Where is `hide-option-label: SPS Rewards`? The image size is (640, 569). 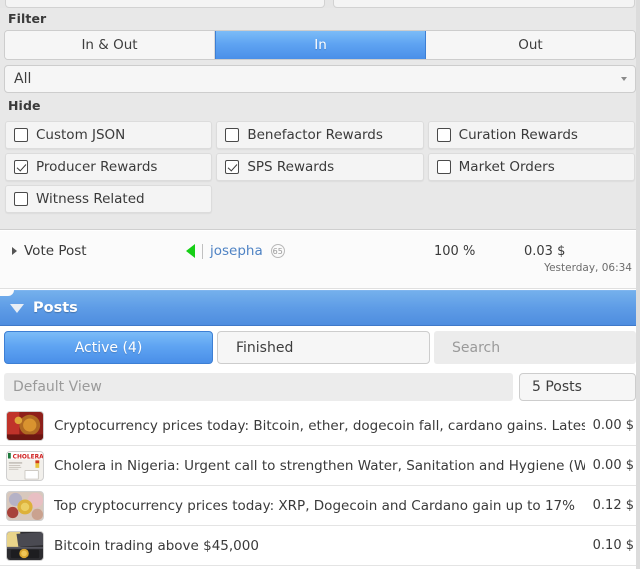 hide-option-label: SPS Rewards is located at coordinates (291, 167).